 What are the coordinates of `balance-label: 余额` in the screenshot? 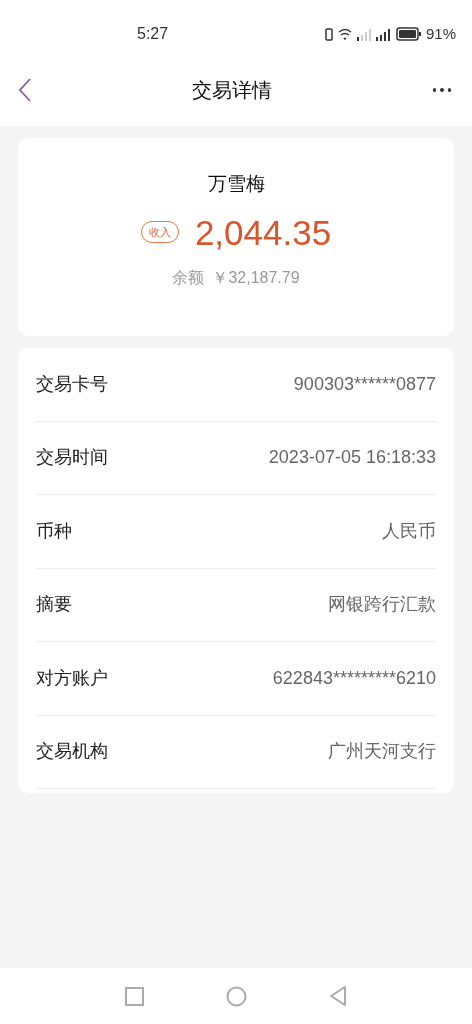 It's located at (188, 277).